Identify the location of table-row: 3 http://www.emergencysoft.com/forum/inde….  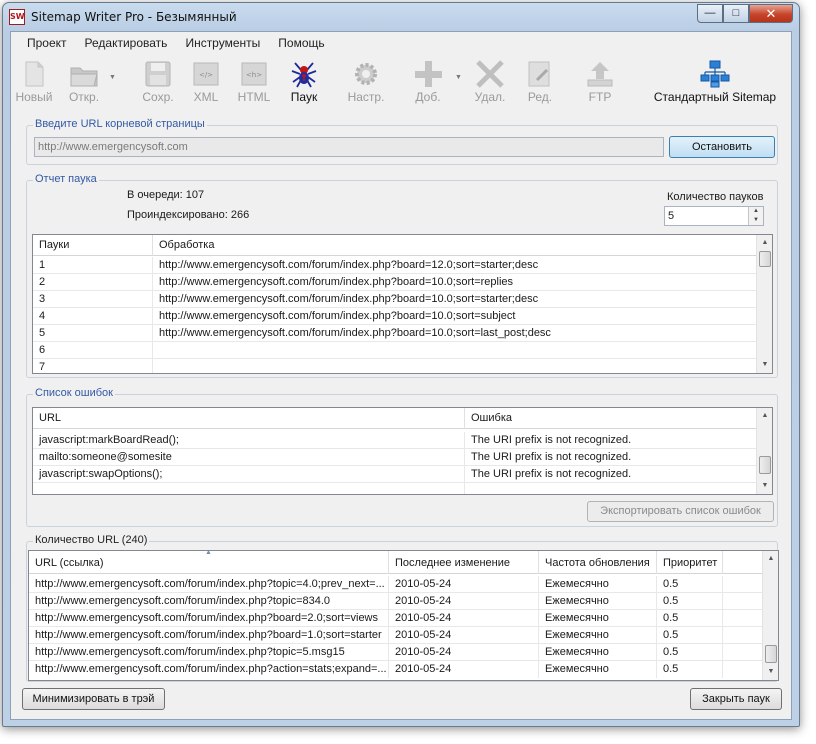
(395, 299).